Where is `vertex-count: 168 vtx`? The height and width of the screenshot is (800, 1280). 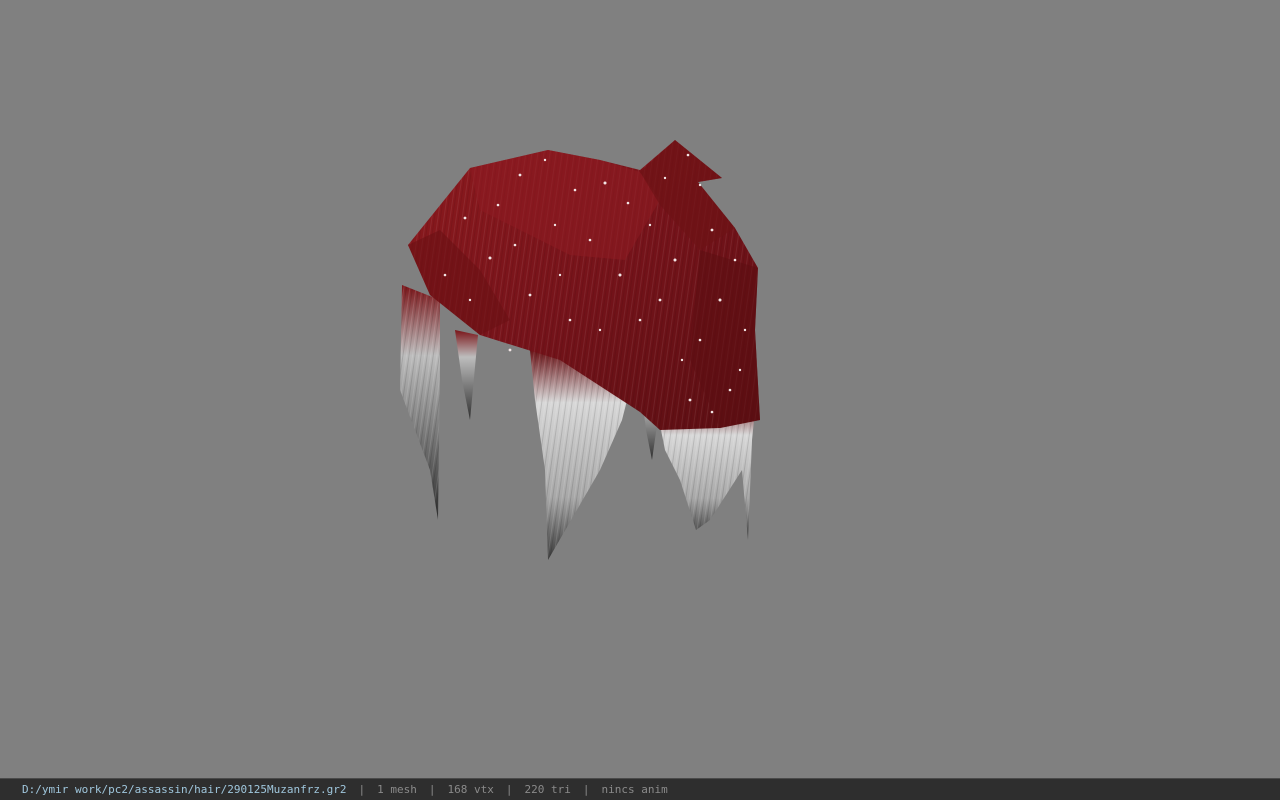 vertex-count: 168 vtx is located at coordinates (470, 789).